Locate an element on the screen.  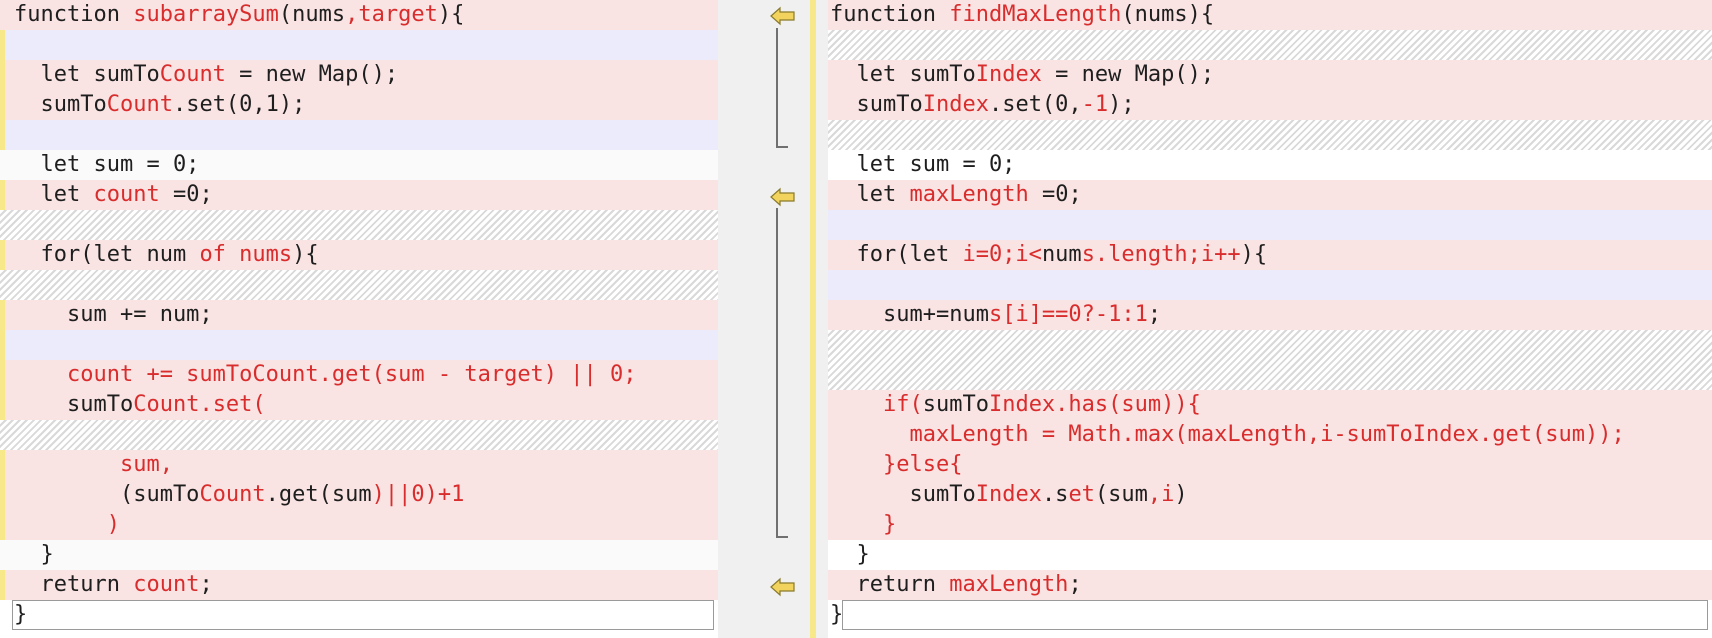
code-line: sumToCount.set( is located at coordinates (359, 405).